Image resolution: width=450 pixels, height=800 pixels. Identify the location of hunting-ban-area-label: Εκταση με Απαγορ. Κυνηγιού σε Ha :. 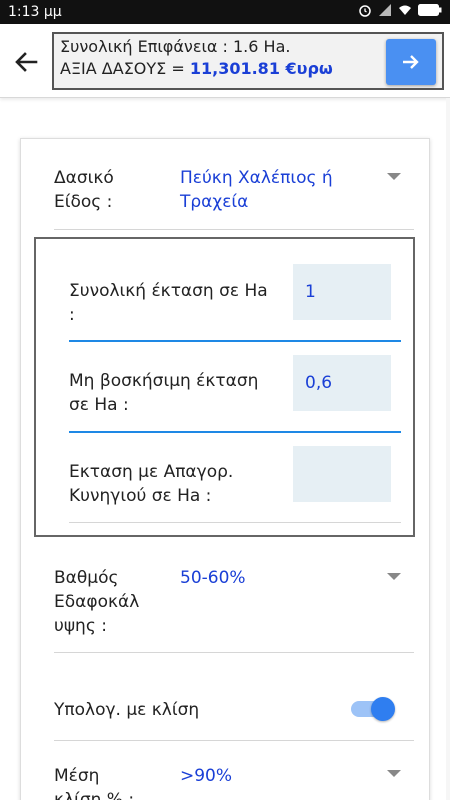
(151, 484).